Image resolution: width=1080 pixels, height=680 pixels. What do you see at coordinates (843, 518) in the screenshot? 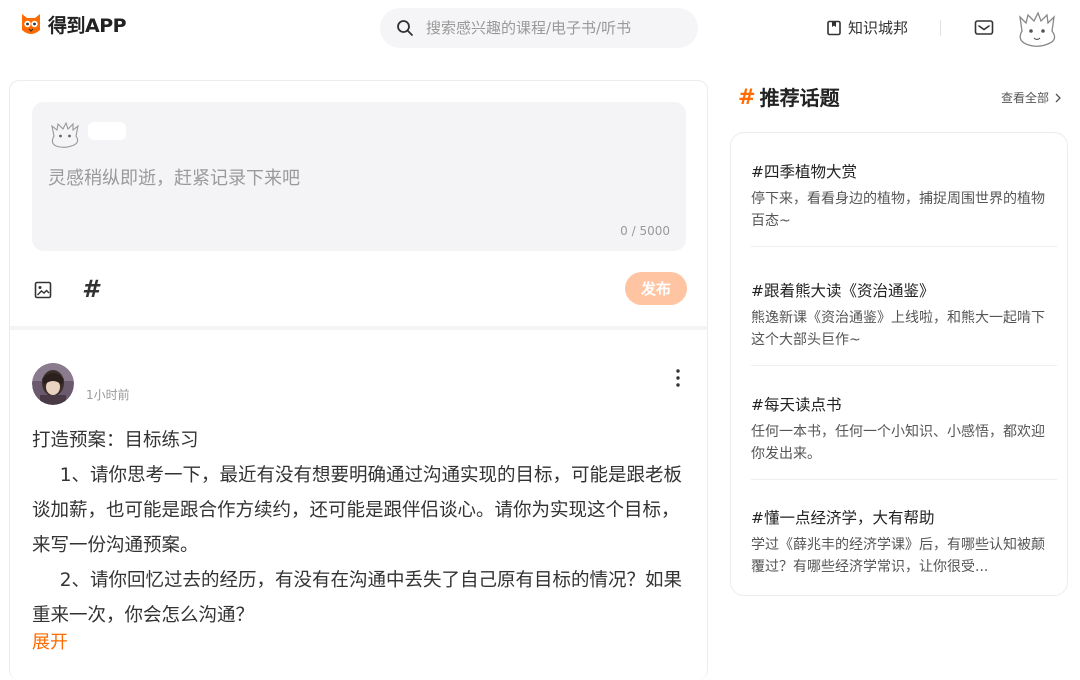
I see `topic-title: #懂一点经济学，大有帮助` at bounding box center [843, 518].